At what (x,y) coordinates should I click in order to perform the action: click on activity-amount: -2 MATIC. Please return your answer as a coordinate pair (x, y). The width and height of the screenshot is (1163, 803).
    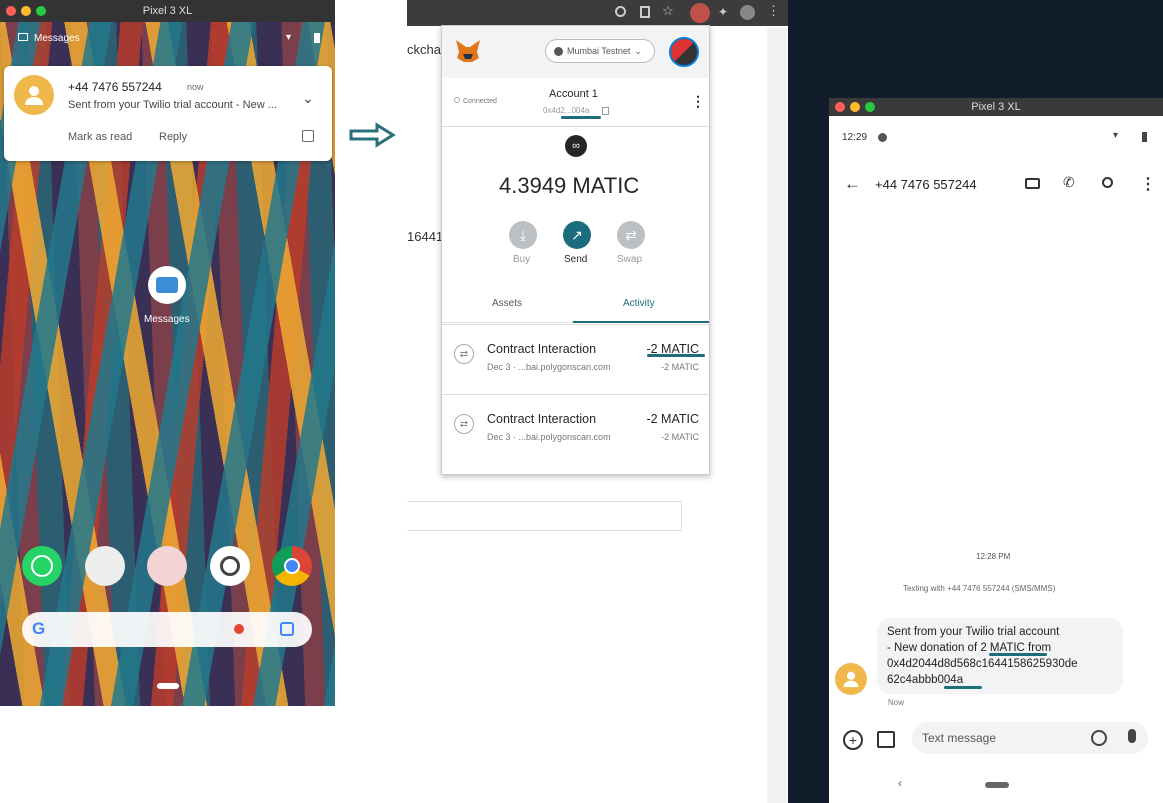
    Looking at the image, I should click on (672, 419).